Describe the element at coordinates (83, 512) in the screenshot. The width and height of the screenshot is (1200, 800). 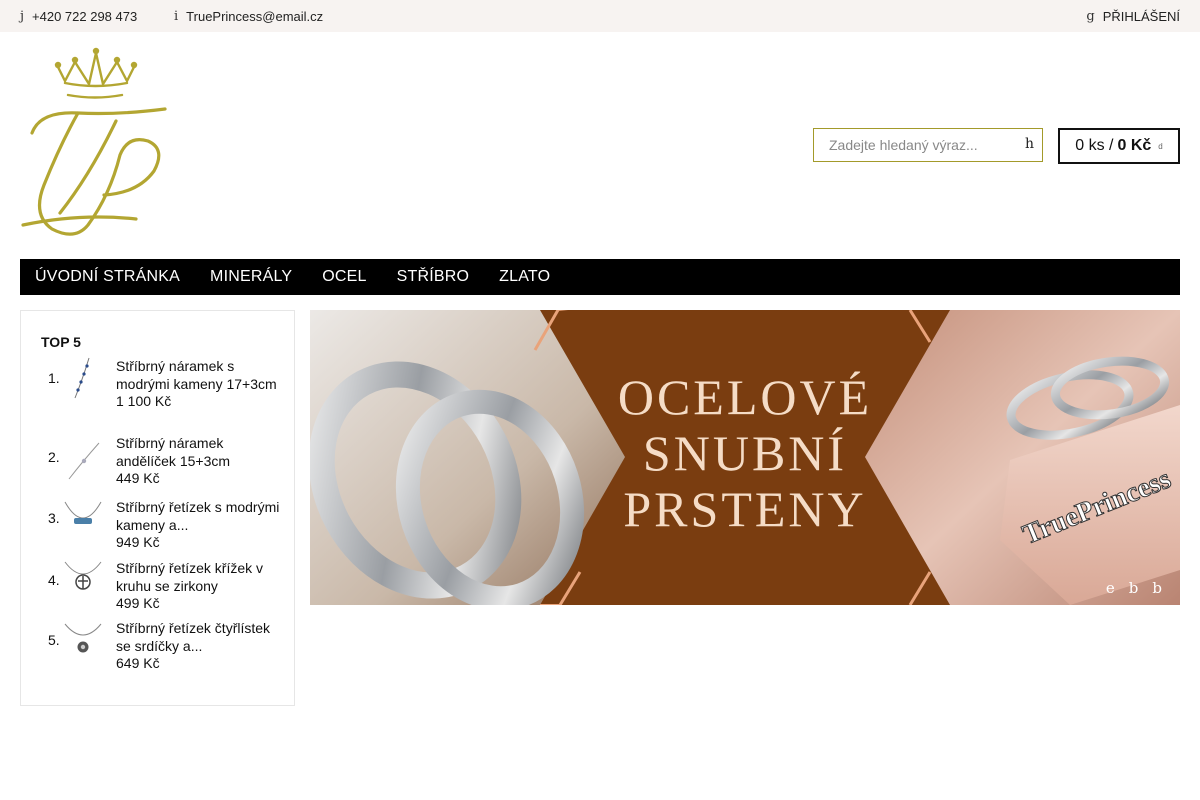
I see `necklace-thumbnail-icon` at that location.